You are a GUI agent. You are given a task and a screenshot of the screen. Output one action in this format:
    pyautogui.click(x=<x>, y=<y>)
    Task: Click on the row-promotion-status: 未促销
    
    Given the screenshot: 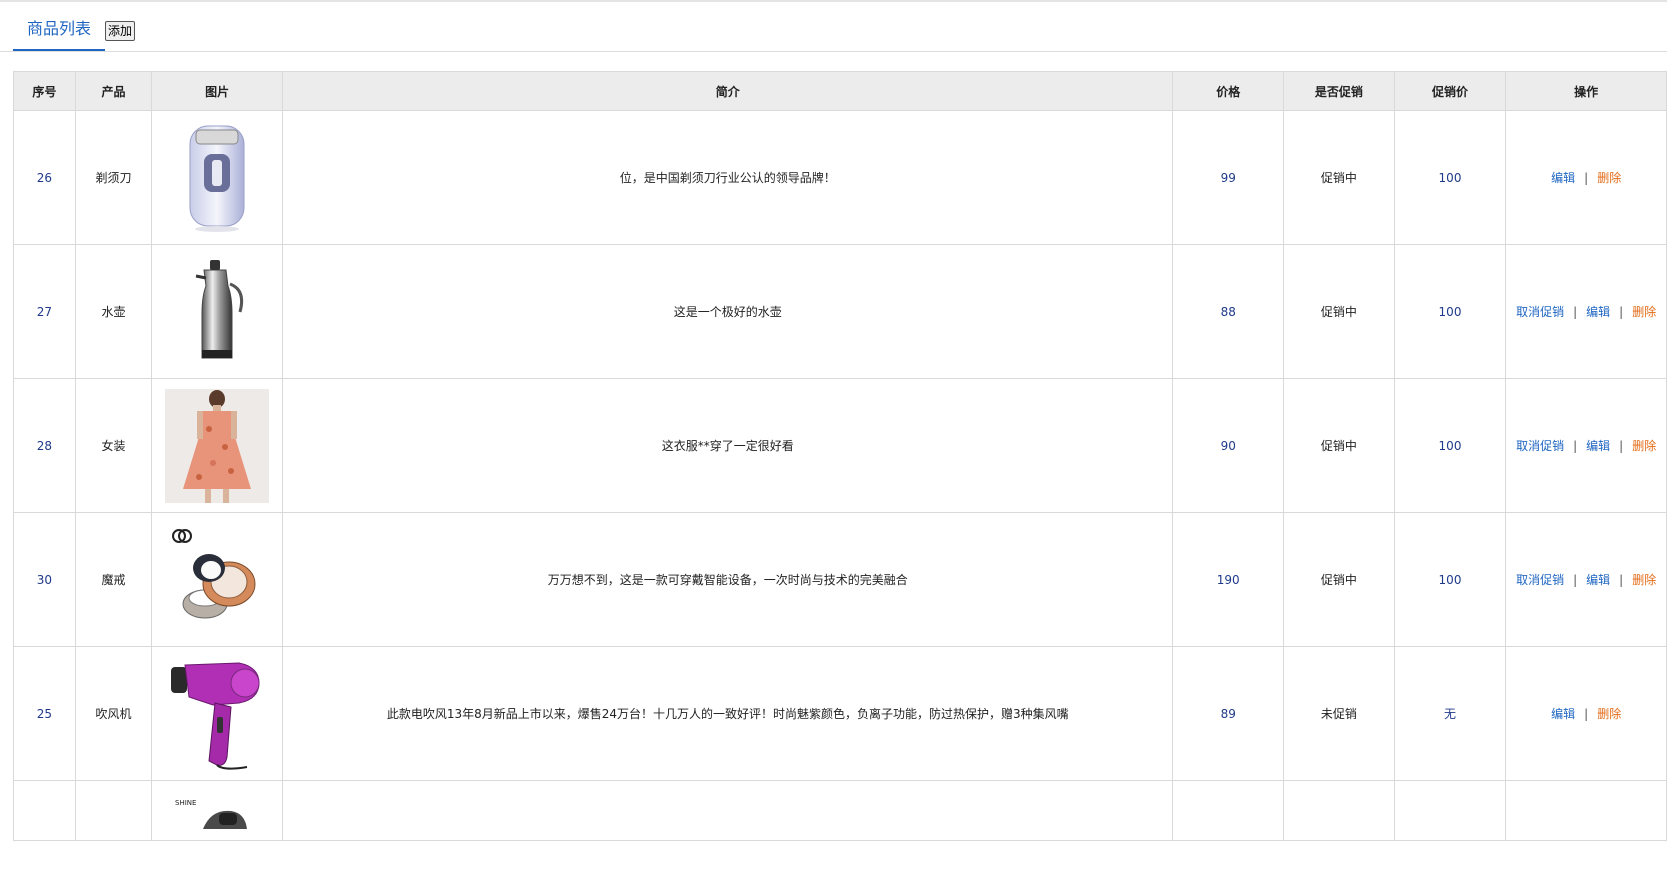 What is the action you would take?
    pyautogui.click(x=1339, y=713)
    